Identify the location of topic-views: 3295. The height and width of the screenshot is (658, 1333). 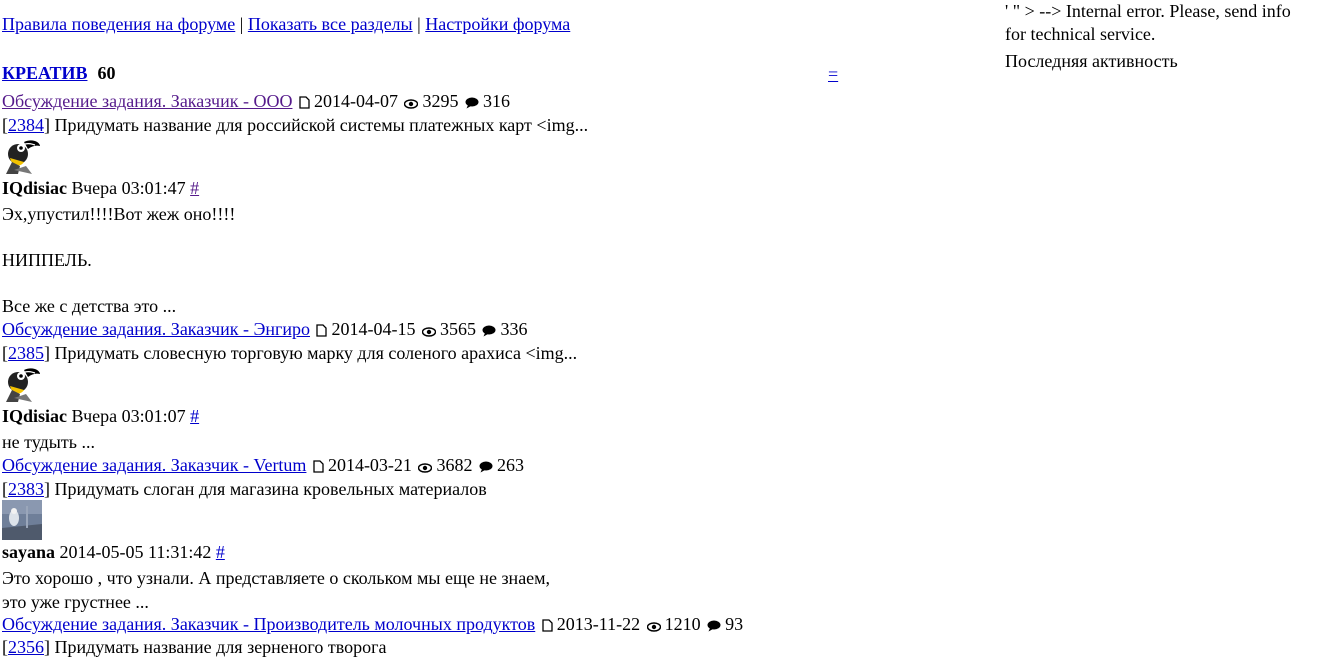
(440, 101).